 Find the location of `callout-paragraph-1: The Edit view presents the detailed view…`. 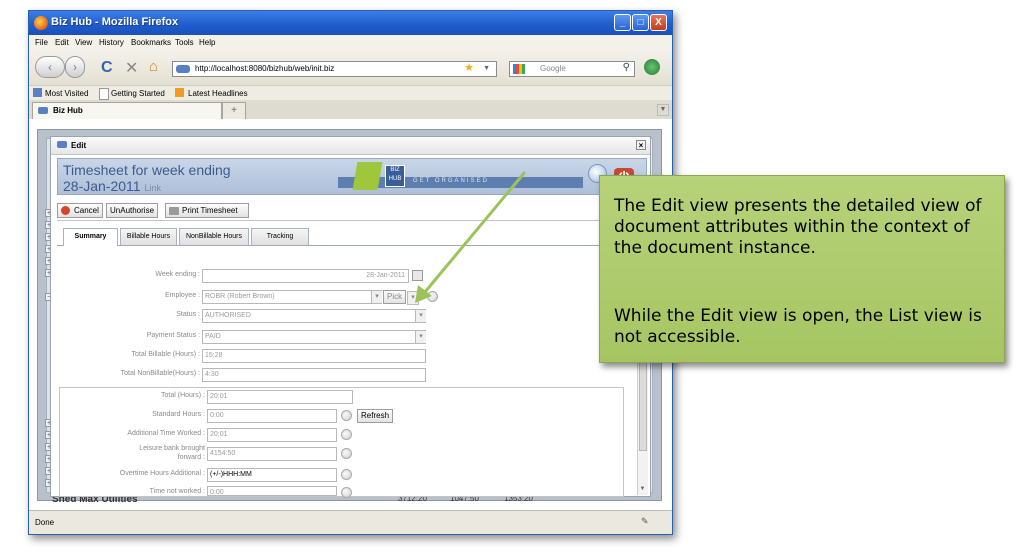

callout-paragraph-1: The Edit view presents the detailed view… is located at coordinates (798, 227).